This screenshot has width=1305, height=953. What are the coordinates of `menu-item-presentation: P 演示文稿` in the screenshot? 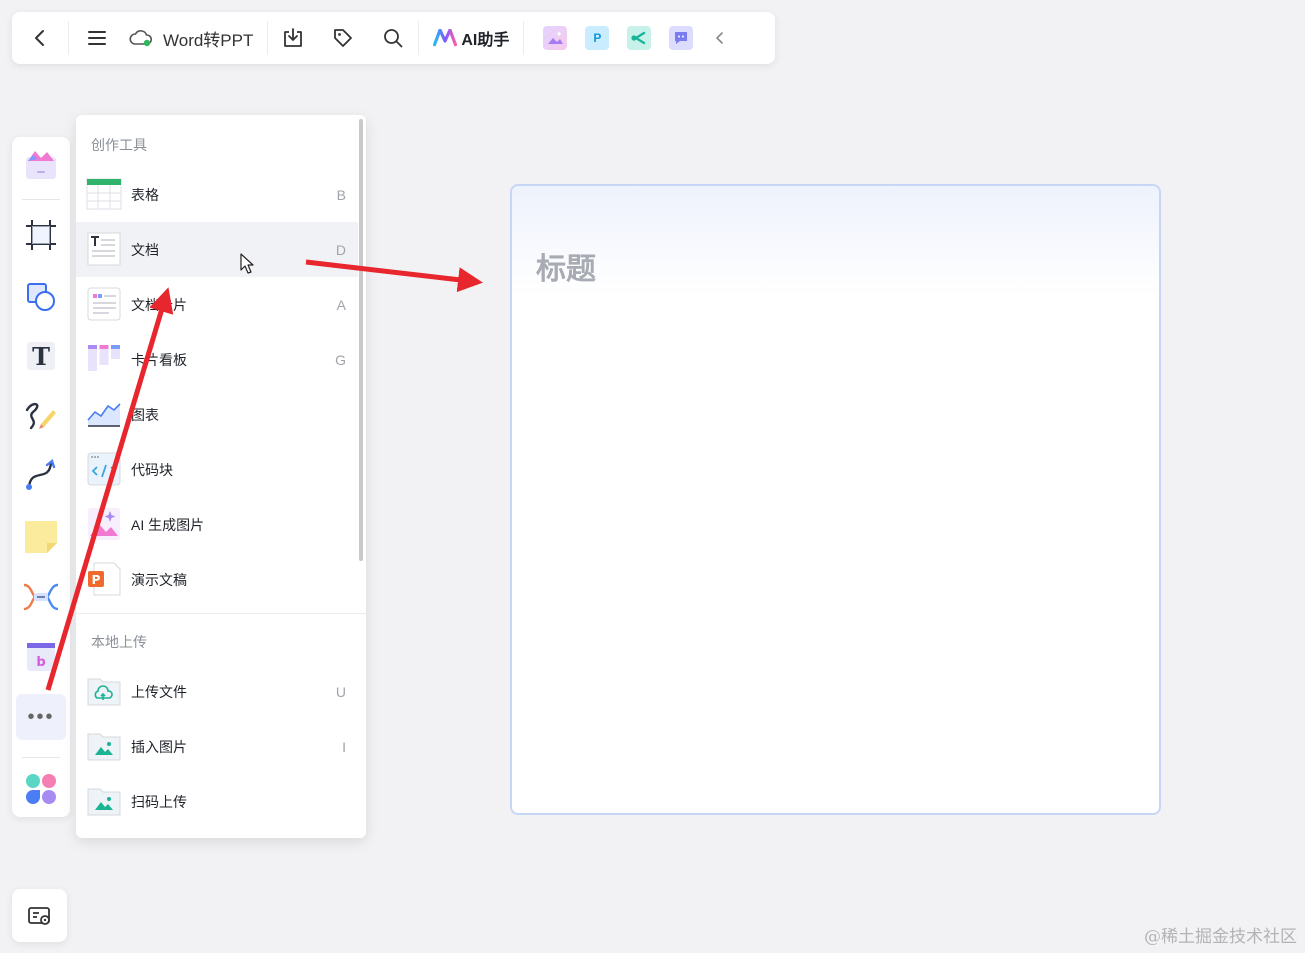 It's located at (217, 579).